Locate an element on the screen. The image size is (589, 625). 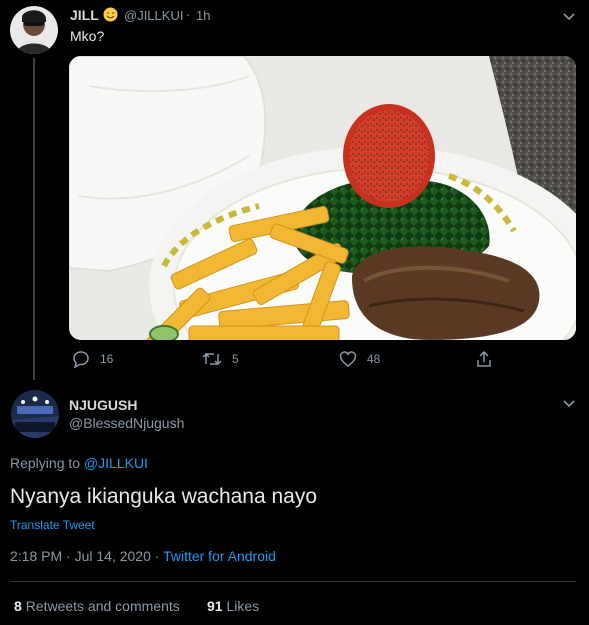
reply-count: 16 is located at coordinates (107, 359).